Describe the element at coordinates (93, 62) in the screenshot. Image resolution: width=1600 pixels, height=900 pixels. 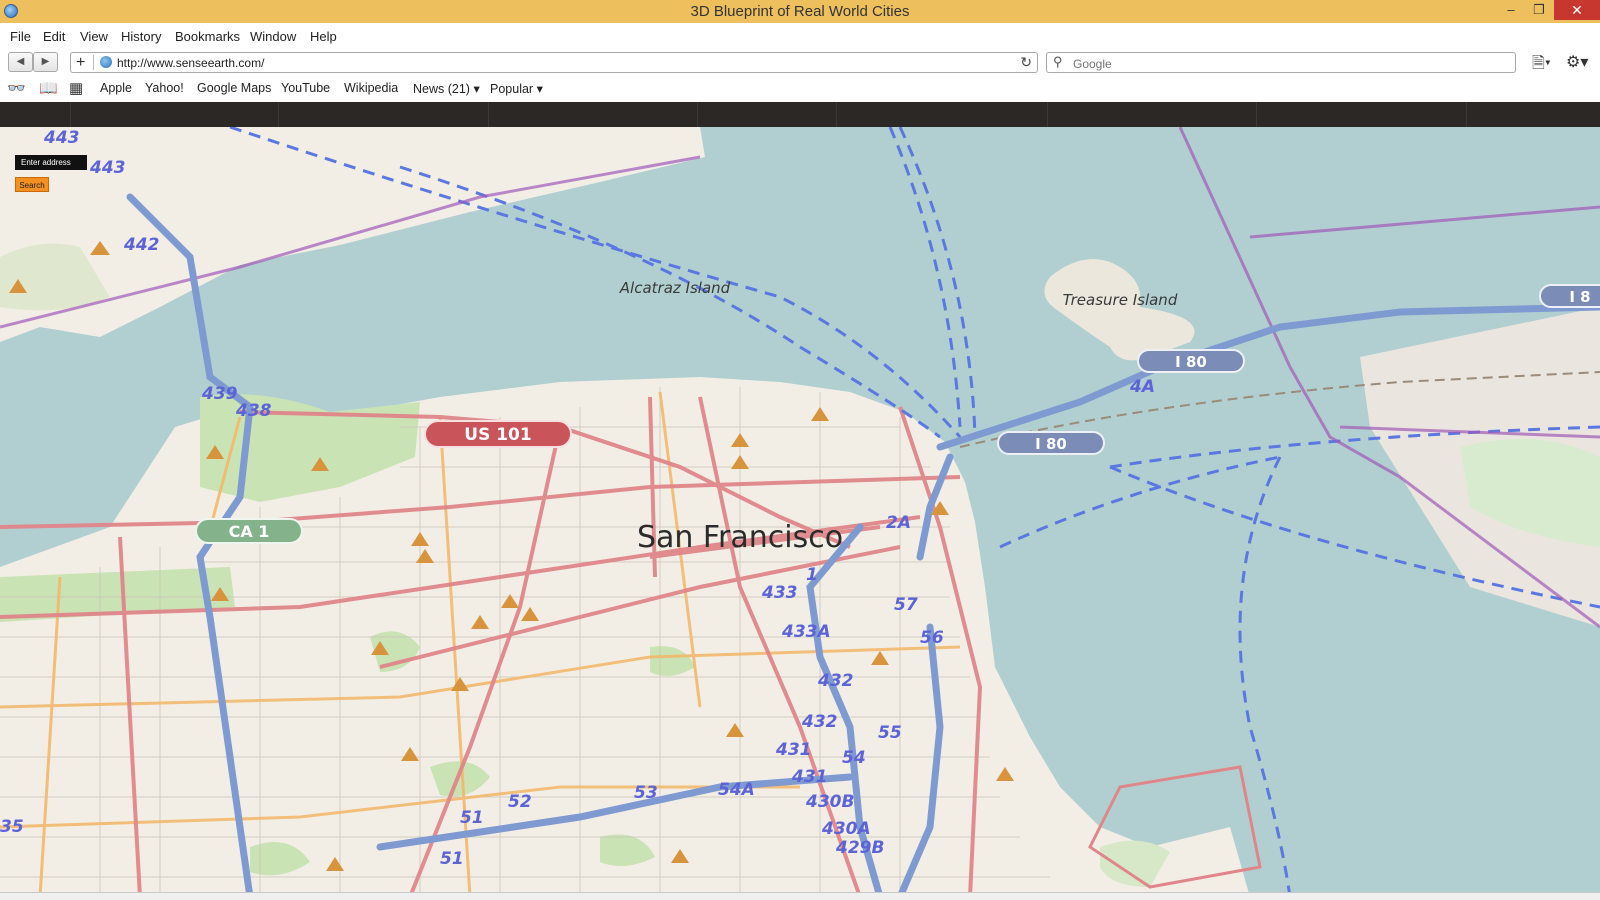
I see `address-separator` at that location.